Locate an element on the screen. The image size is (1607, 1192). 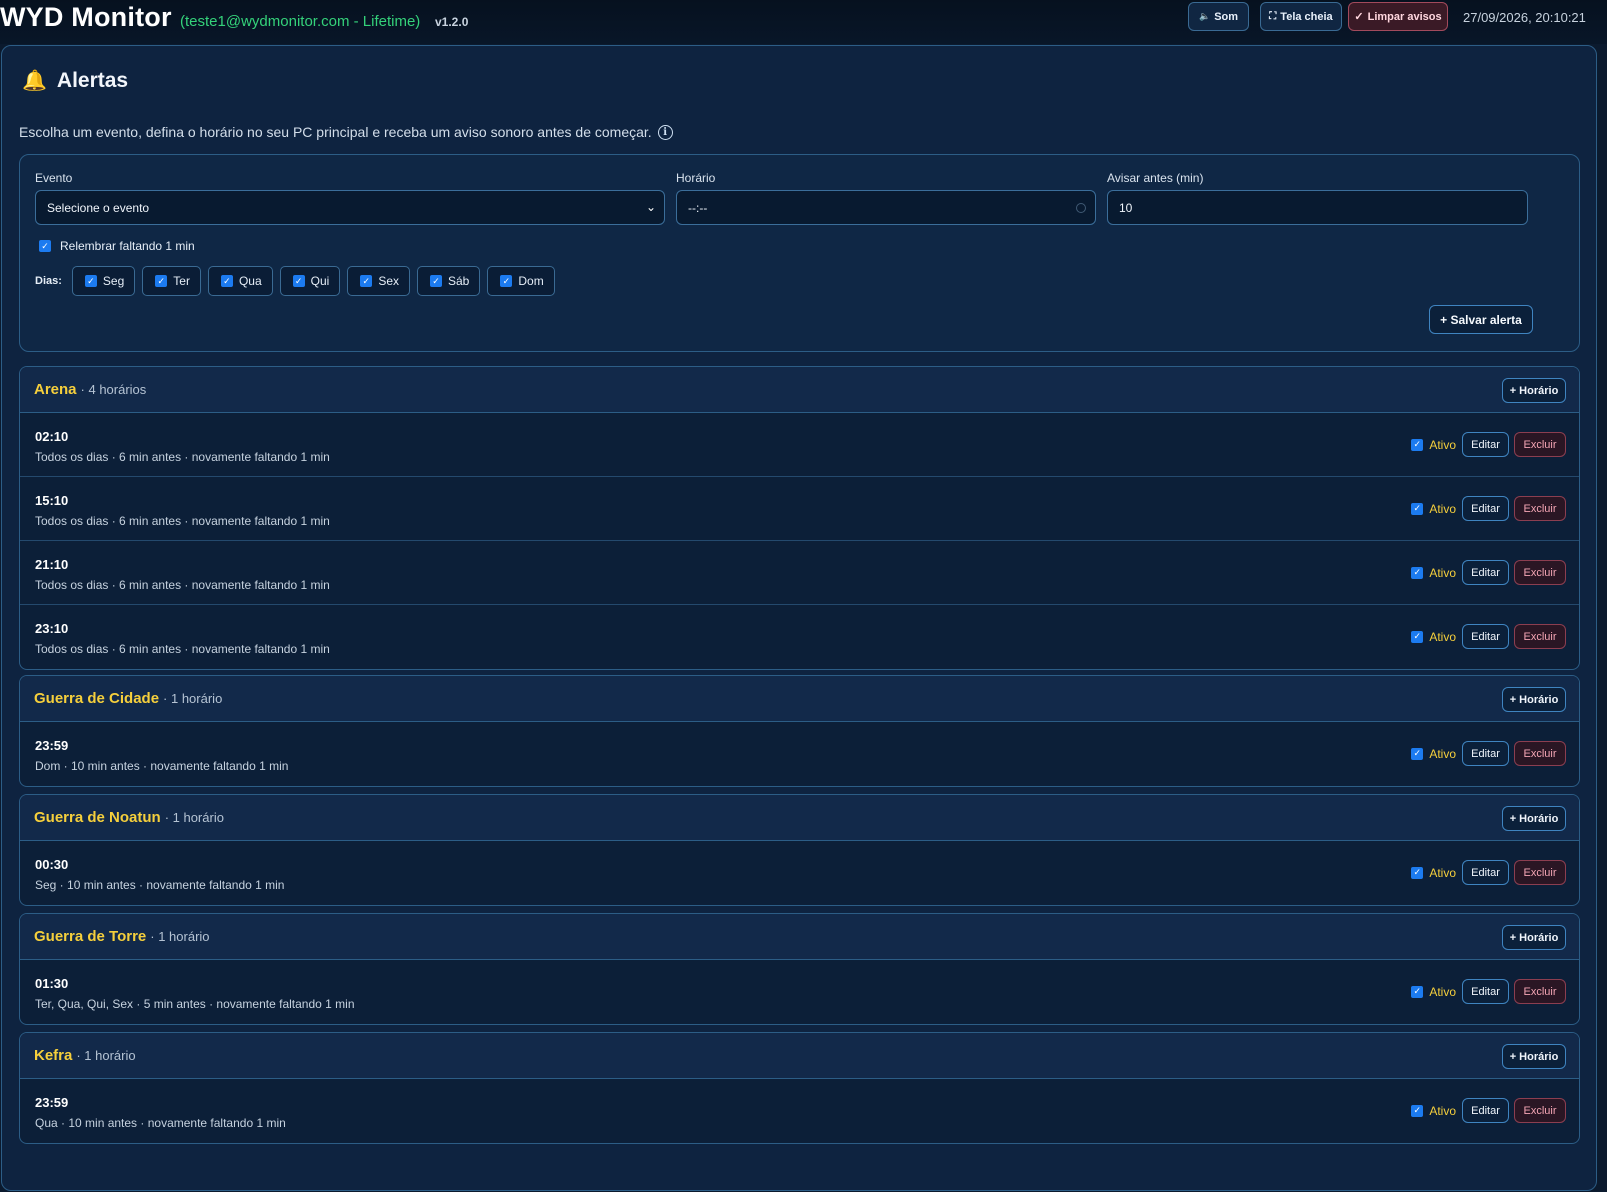
sound-button-label: Som is located at coordinates (1226, 16).